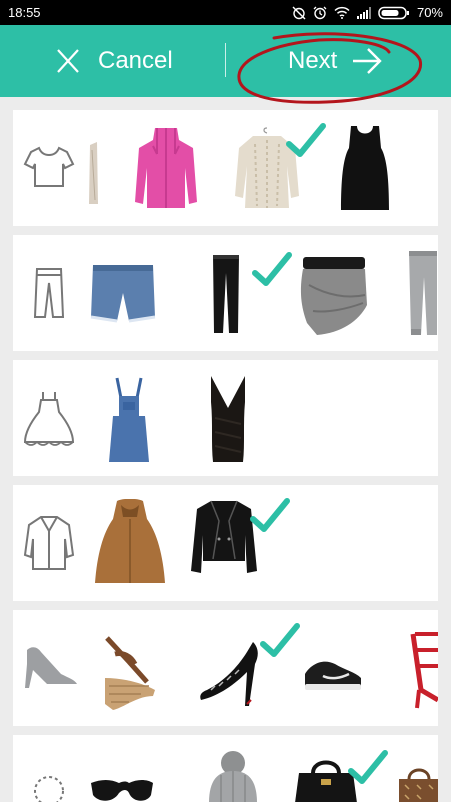 The image size is (451, 802). What do you see at coordinates (130, 543) in the screenshot?
I see `item-brown-hooded-cape` at bounding box center [130, 543].